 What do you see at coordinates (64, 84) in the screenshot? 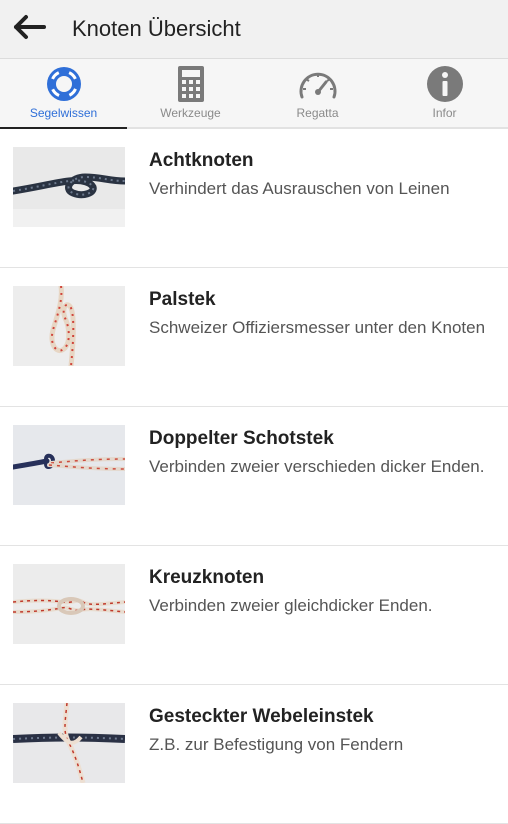
I see `lifebuoy-icon` at bounding box center [64, 84].